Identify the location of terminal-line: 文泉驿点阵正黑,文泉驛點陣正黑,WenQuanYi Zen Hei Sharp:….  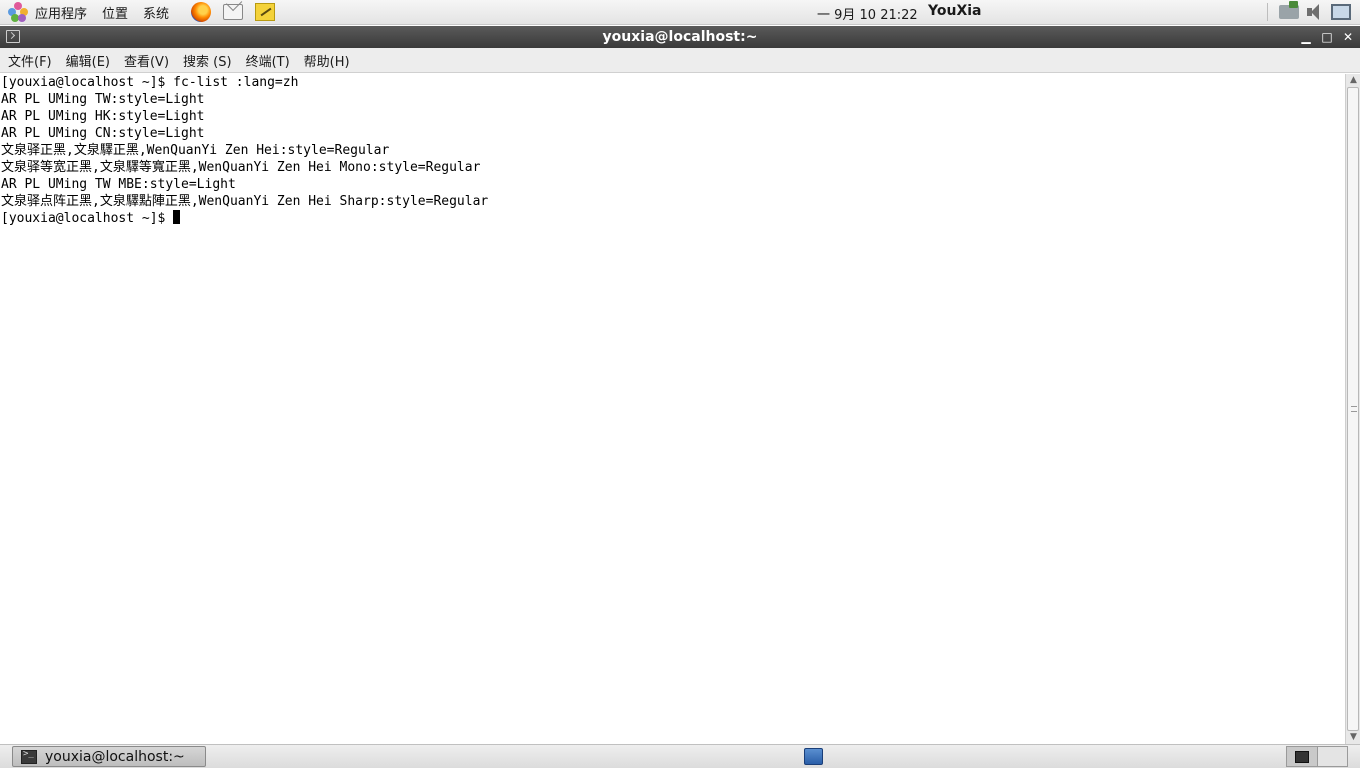
(245, 201).